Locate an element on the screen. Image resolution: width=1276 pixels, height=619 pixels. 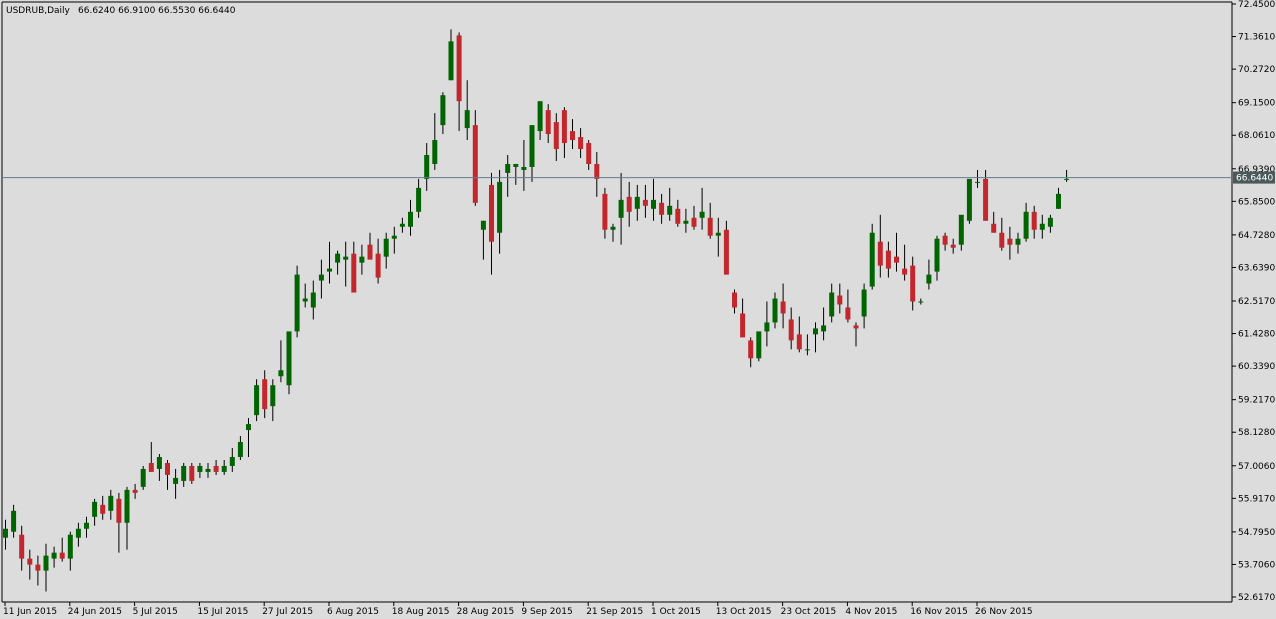
ohlc-label: 66.6240 66.9100 66.5530 66.6440 is located at coordinates (157, 11).